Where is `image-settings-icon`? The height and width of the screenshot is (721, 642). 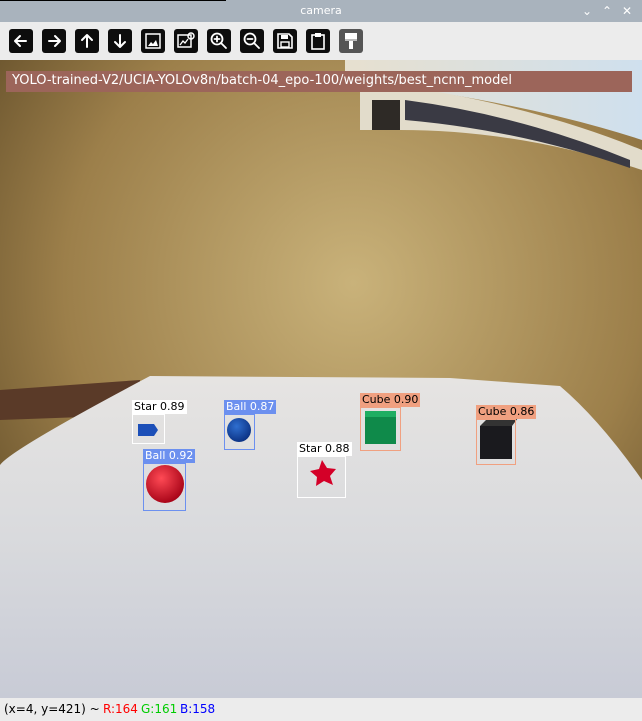
image-settings-icon is located at coordinates (186, 40).